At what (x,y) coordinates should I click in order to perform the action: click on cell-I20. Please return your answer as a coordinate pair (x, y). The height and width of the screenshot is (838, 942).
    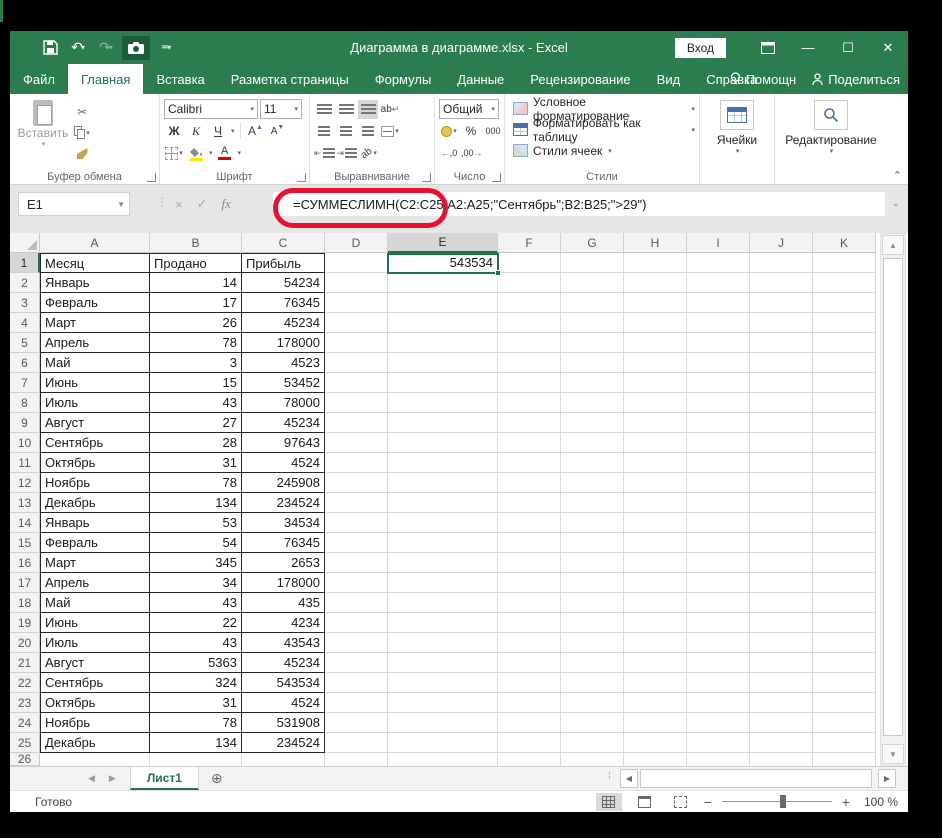
    Looking at the image, I should click on (718, 643).